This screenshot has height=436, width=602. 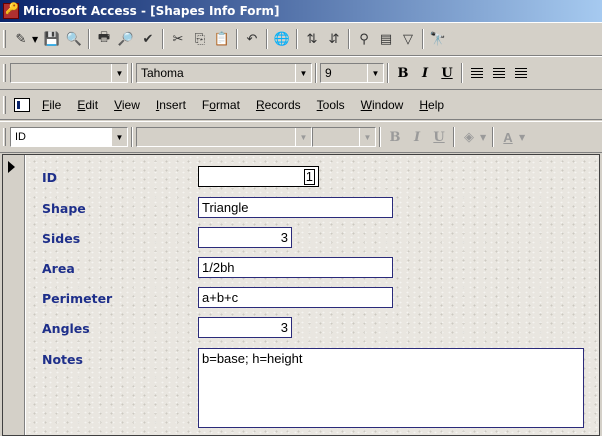 What do you see at coordinates (151, 11) in the screenshot?
I see `window-title: Microsoft Access - [Shapes Info Form]` at bounding box center [151, 11].